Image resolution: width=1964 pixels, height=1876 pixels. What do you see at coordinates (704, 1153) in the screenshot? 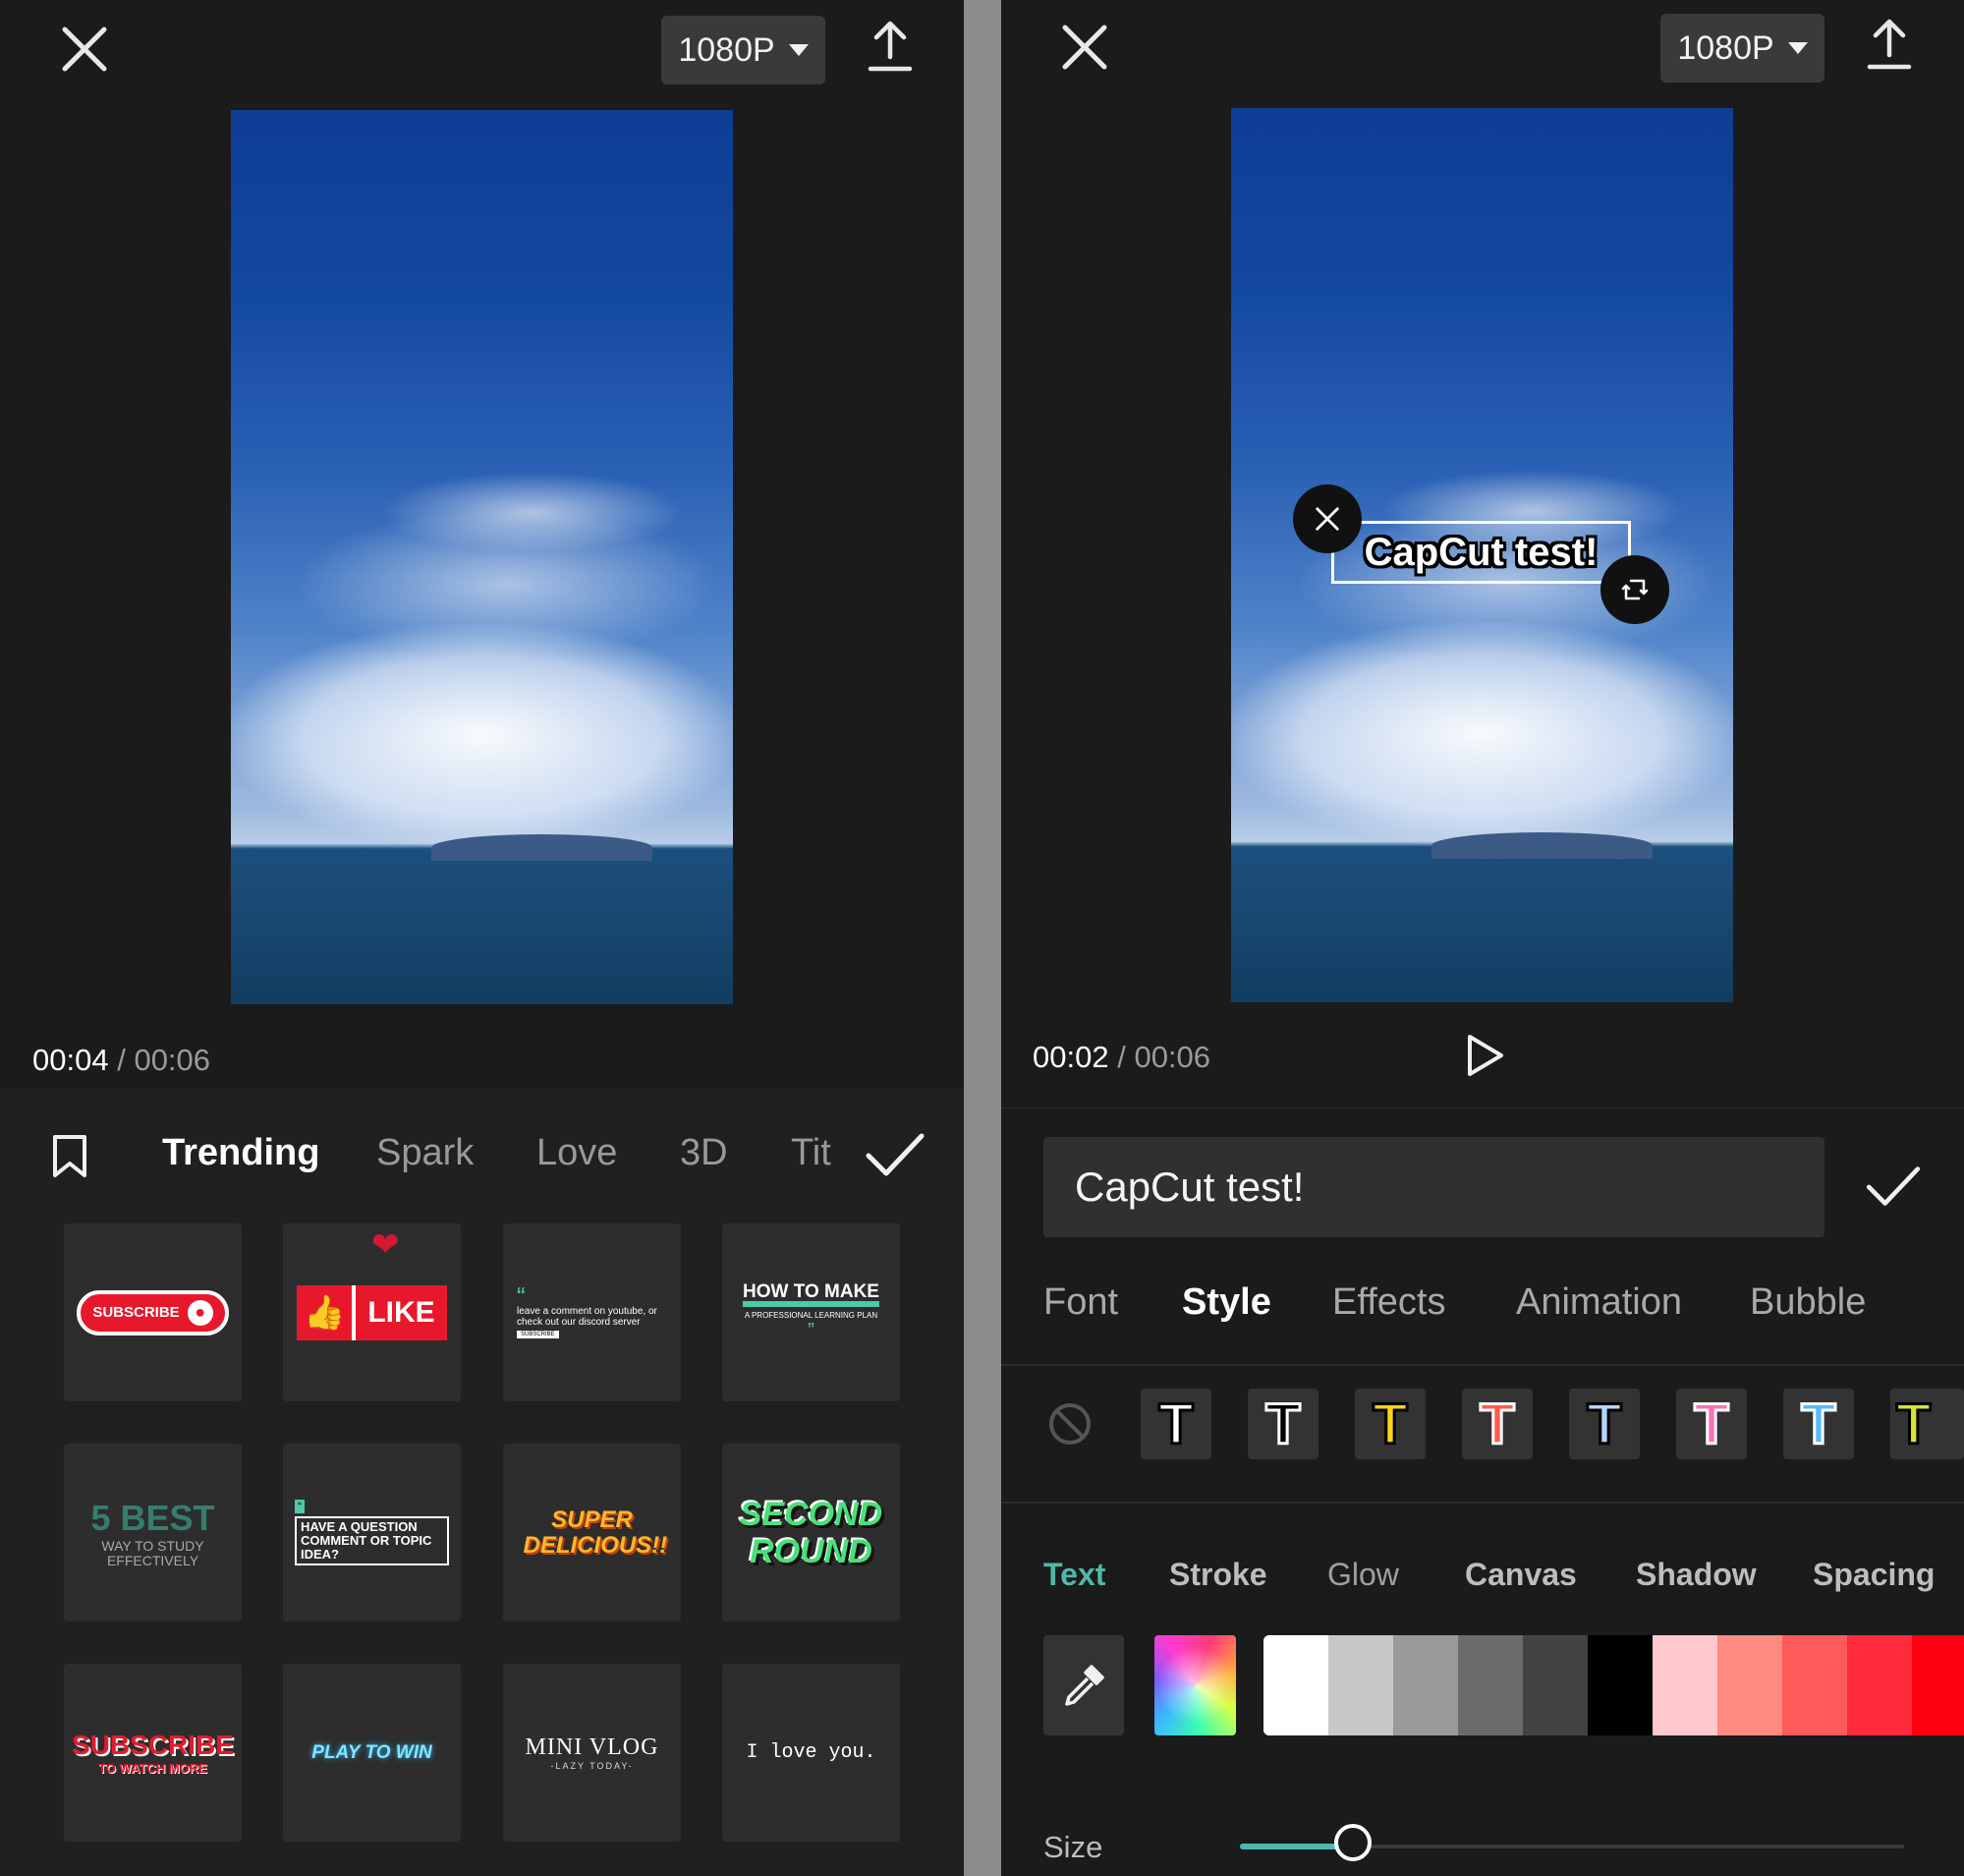
I see `category-3d: 3D` at bounding box center [704, 1153].